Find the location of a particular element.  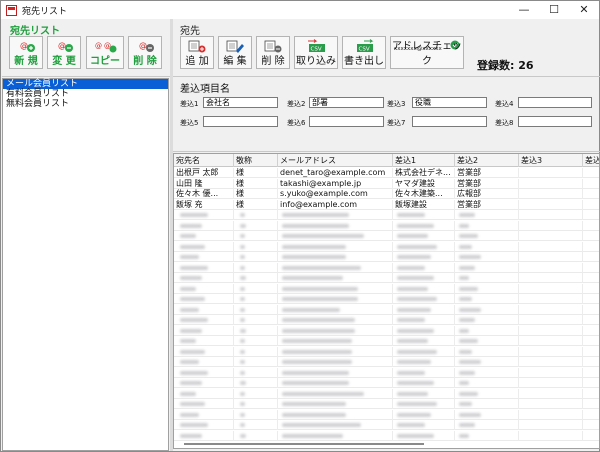

field-label-1: 差込1 is located at coordinates (189, 104).